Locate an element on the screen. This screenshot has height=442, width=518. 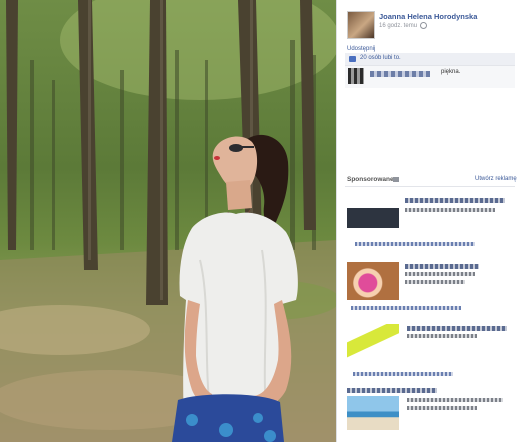
info-icon is located at coordinates (396, 179).